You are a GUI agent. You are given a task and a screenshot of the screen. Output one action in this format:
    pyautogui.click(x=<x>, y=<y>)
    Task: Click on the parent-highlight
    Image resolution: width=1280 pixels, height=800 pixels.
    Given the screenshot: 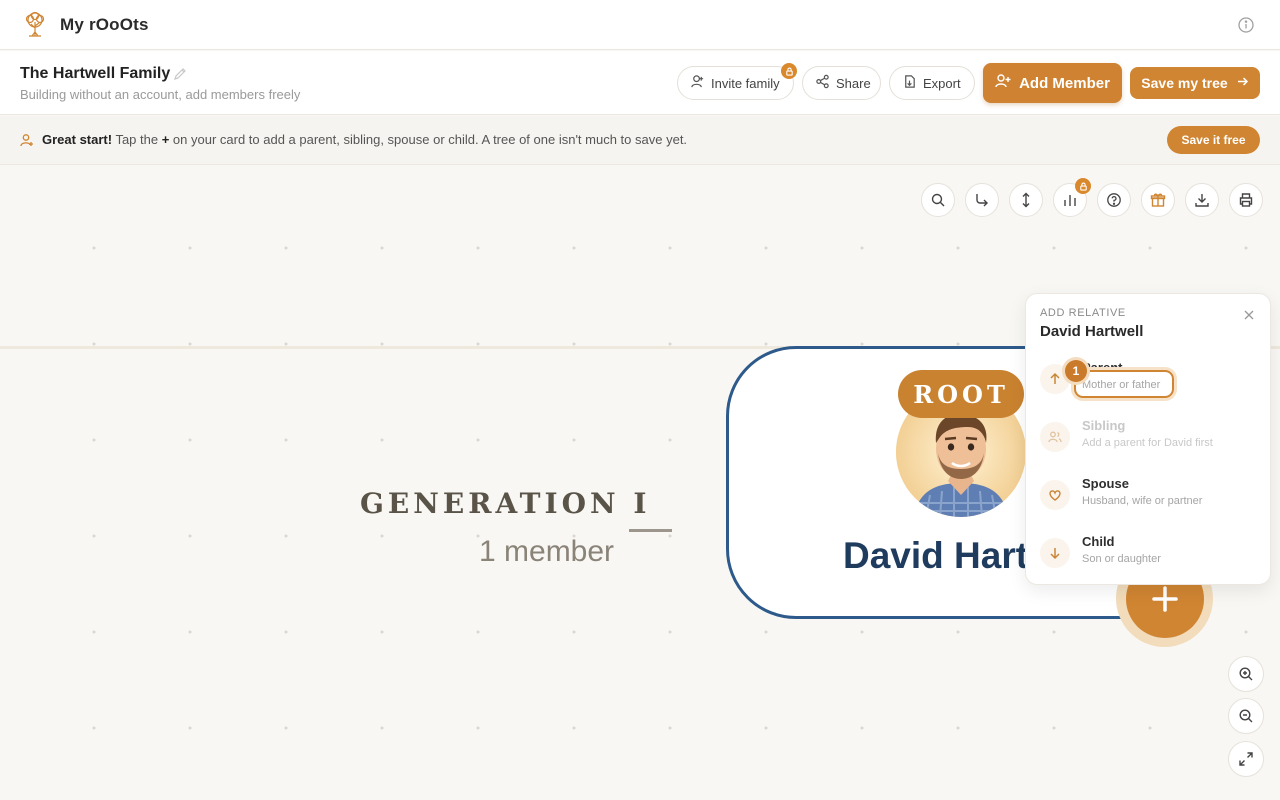 What is the action you would take?
    pyautogui.click(x=1124, y=384)
    